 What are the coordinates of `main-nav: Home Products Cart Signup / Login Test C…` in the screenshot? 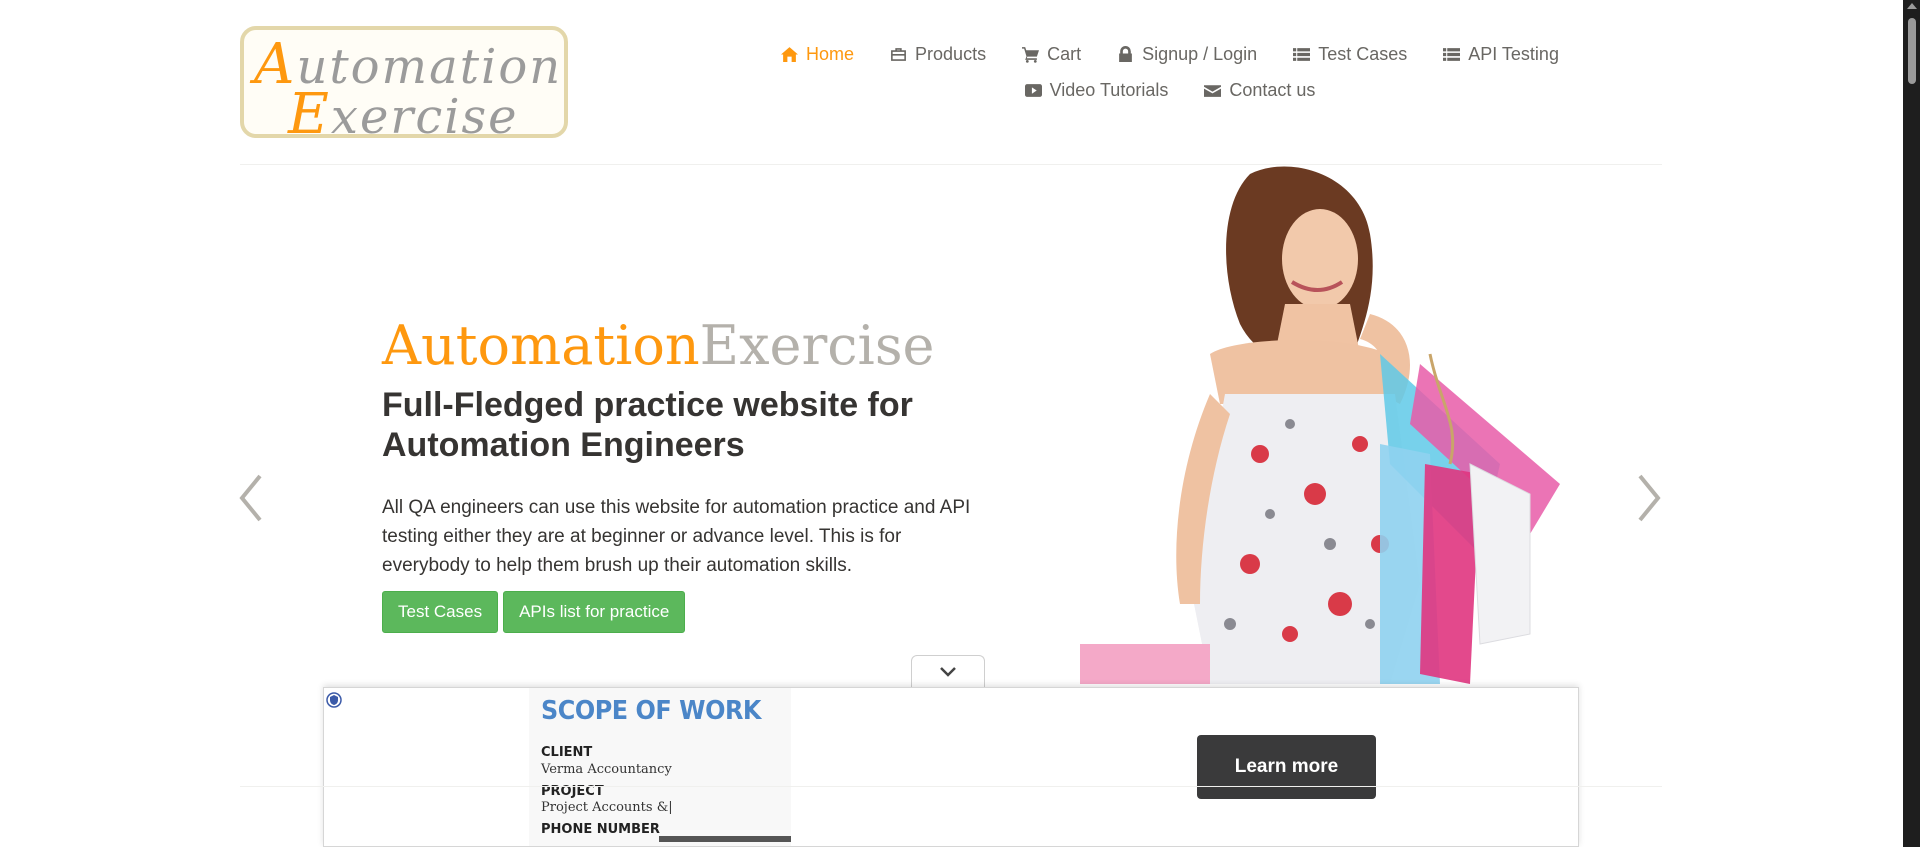 It's located at (1170, 72).